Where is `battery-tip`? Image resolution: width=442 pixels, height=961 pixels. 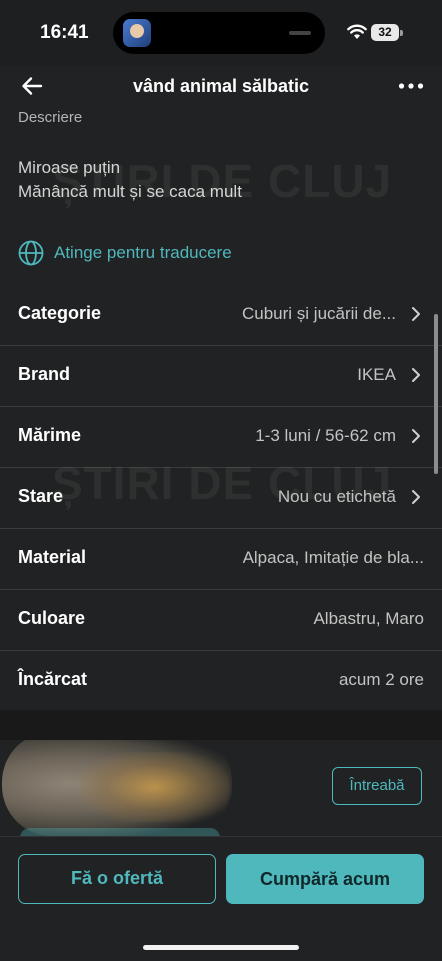
battery-tip is located at coordinates (401, 33).